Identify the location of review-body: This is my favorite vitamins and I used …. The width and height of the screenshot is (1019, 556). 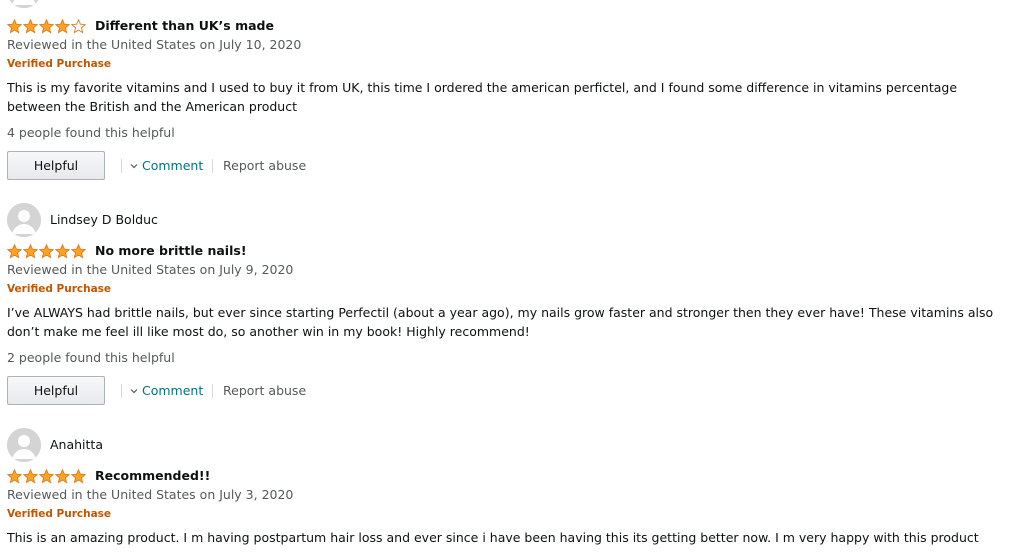
(482, 97).